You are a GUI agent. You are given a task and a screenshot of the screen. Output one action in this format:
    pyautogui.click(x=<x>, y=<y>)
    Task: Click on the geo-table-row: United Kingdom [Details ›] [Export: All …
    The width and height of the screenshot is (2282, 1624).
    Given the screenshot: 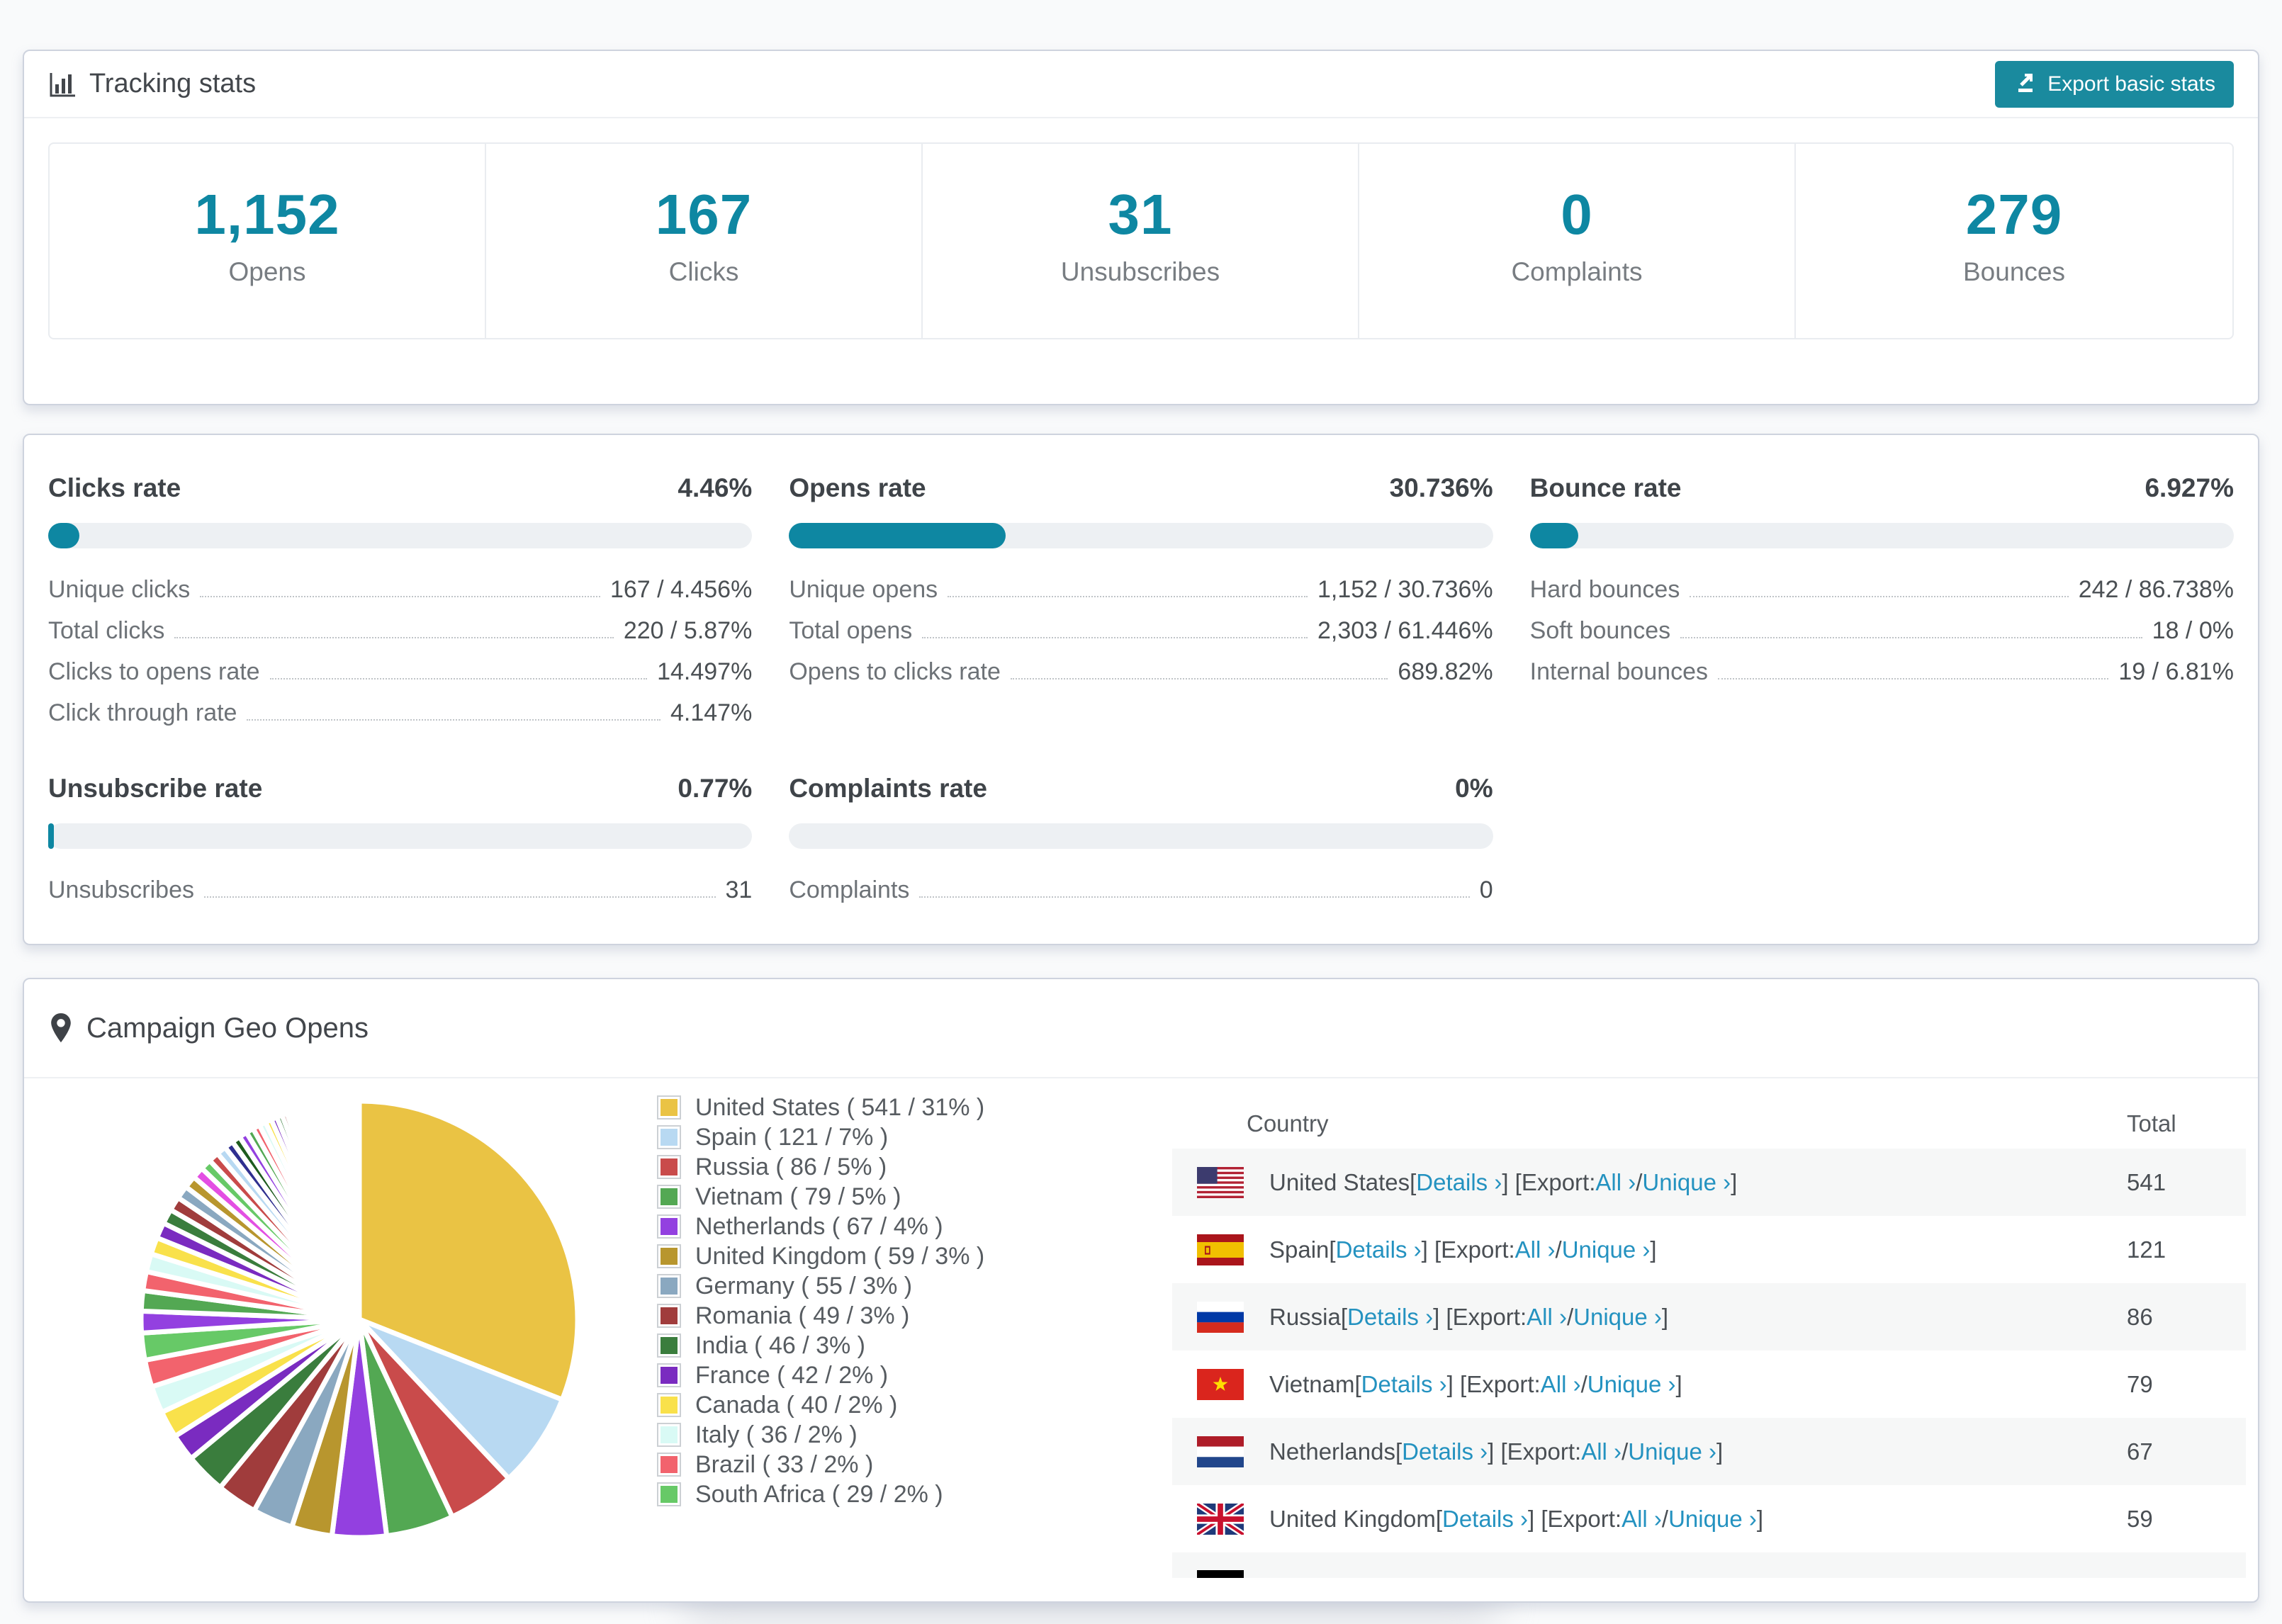 What is the action you would take?
    pyautogui.click(x=1709, y=1518)
    